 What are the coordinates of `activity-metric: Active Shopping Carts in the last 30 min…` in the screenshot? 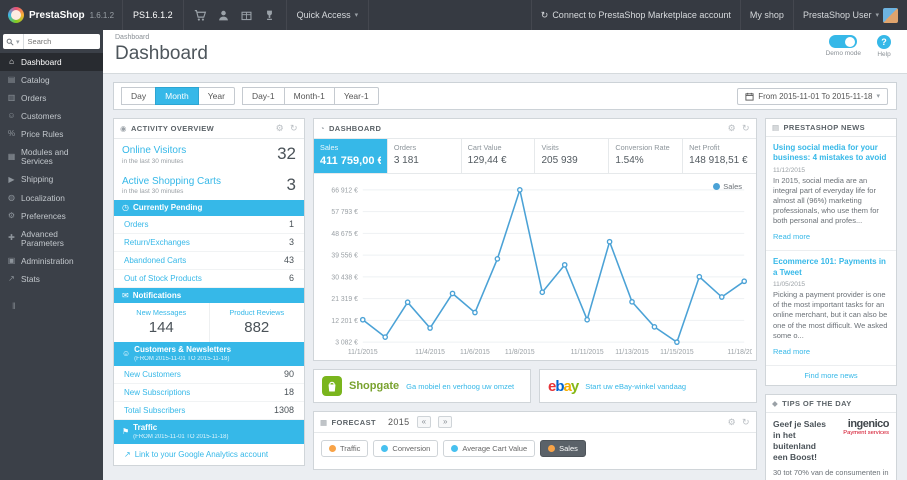 It's located at (209, 185).